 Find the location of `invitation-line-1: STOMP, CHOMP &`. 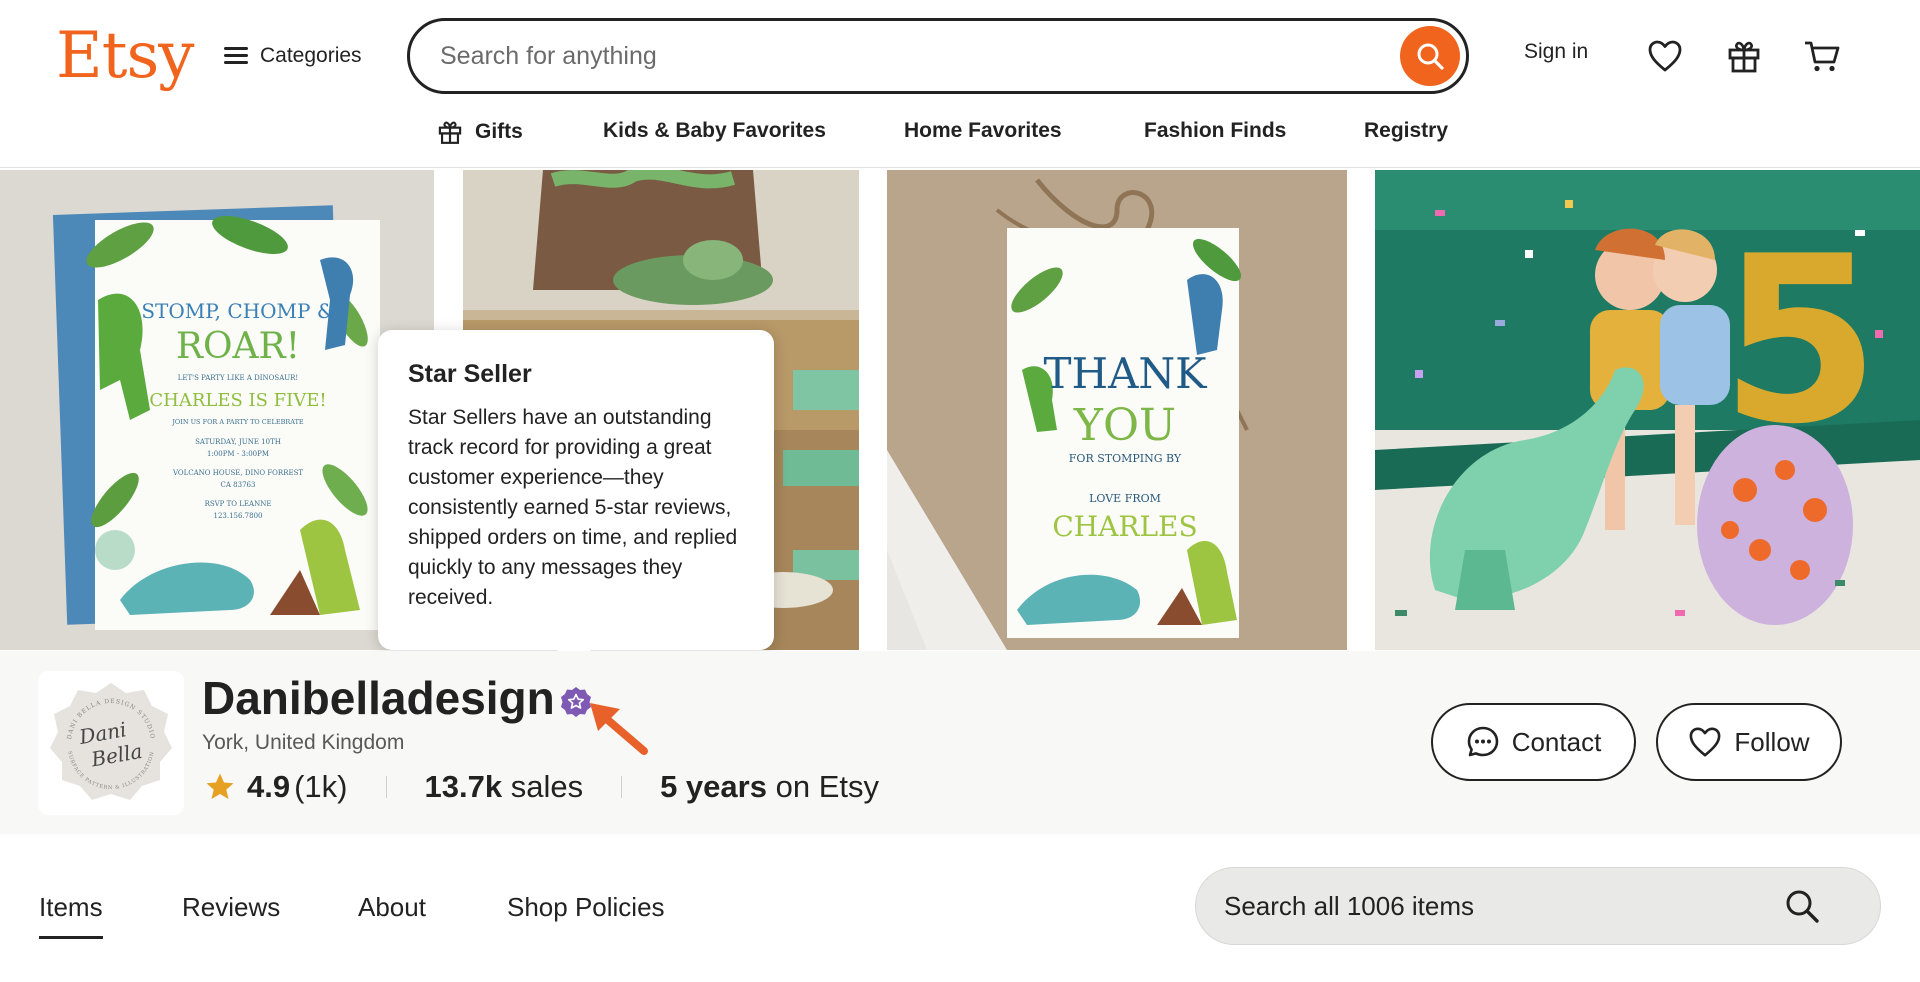

invitation-line-1: STOMP, CHOMP & is located at coordinates (237, 311).